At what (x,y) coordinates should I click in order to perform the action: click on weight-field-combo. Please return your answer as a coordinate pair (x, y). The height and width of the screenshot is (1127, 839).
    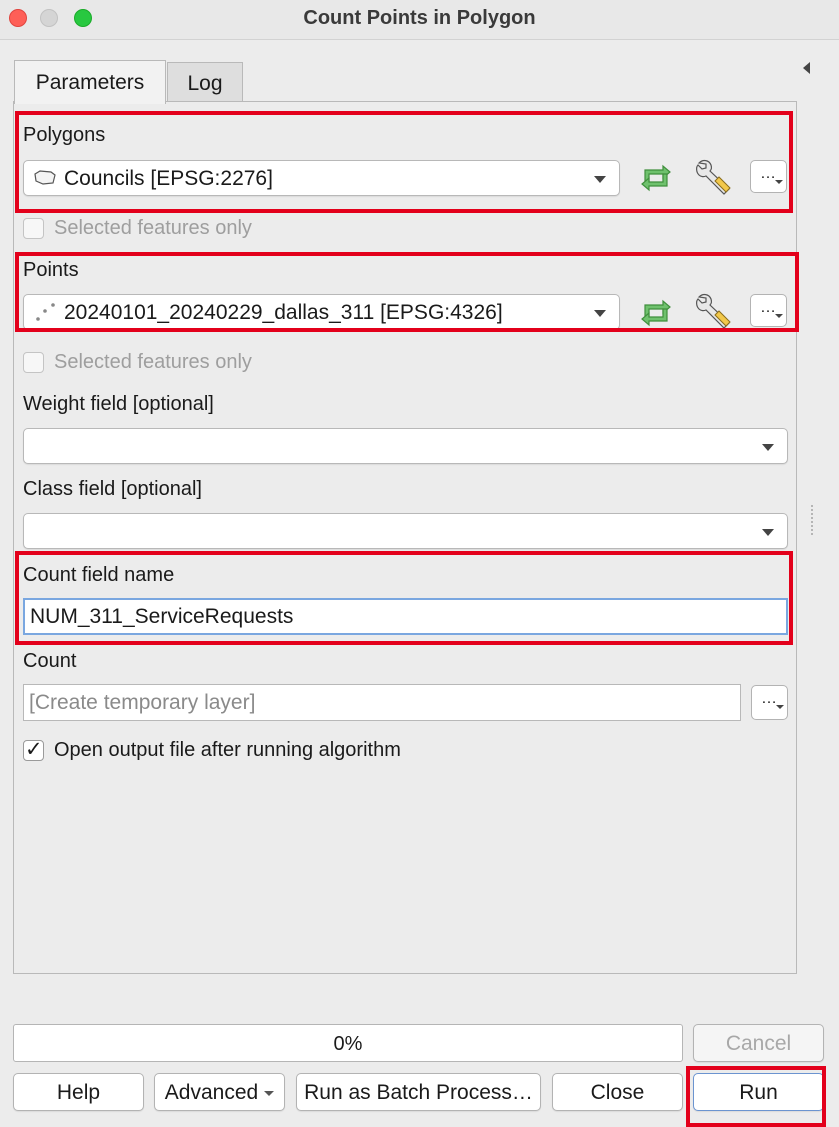
    Looking at the image, I should click on (405, 446).